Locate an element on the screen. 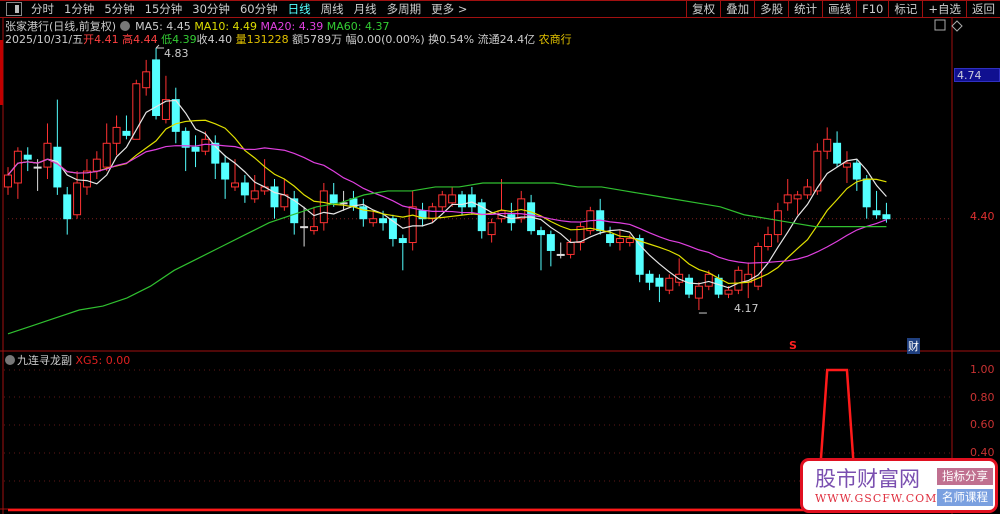  watermark: 股市财富网 WWW.GSCFW.COM 指标分享 名师课程 is located at coordinates (899, 485).